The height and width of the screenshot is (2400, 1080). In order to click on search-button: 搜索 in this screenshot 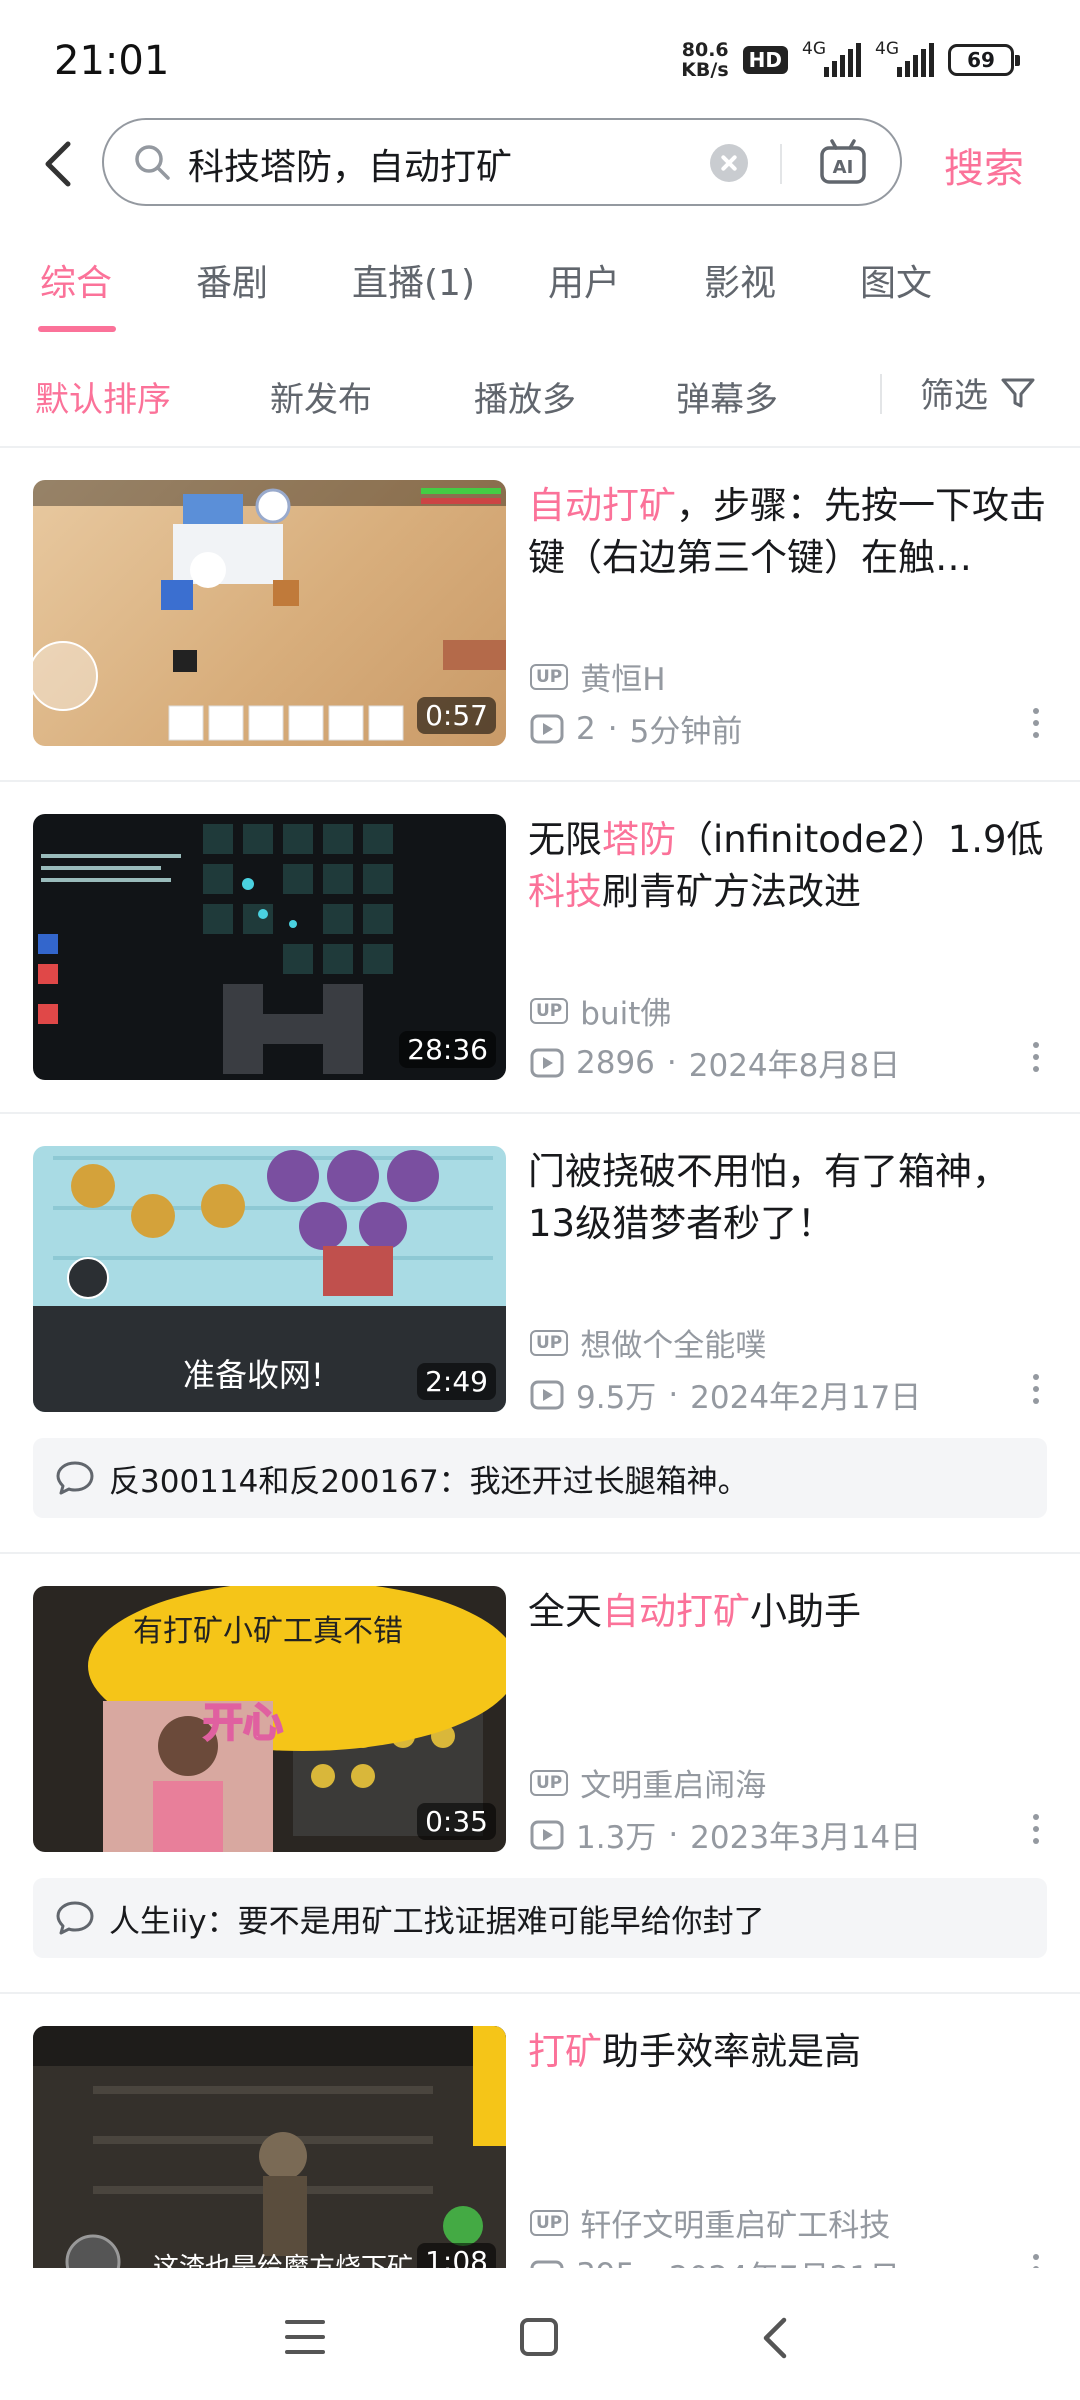, I will do `click(984, 165)`.